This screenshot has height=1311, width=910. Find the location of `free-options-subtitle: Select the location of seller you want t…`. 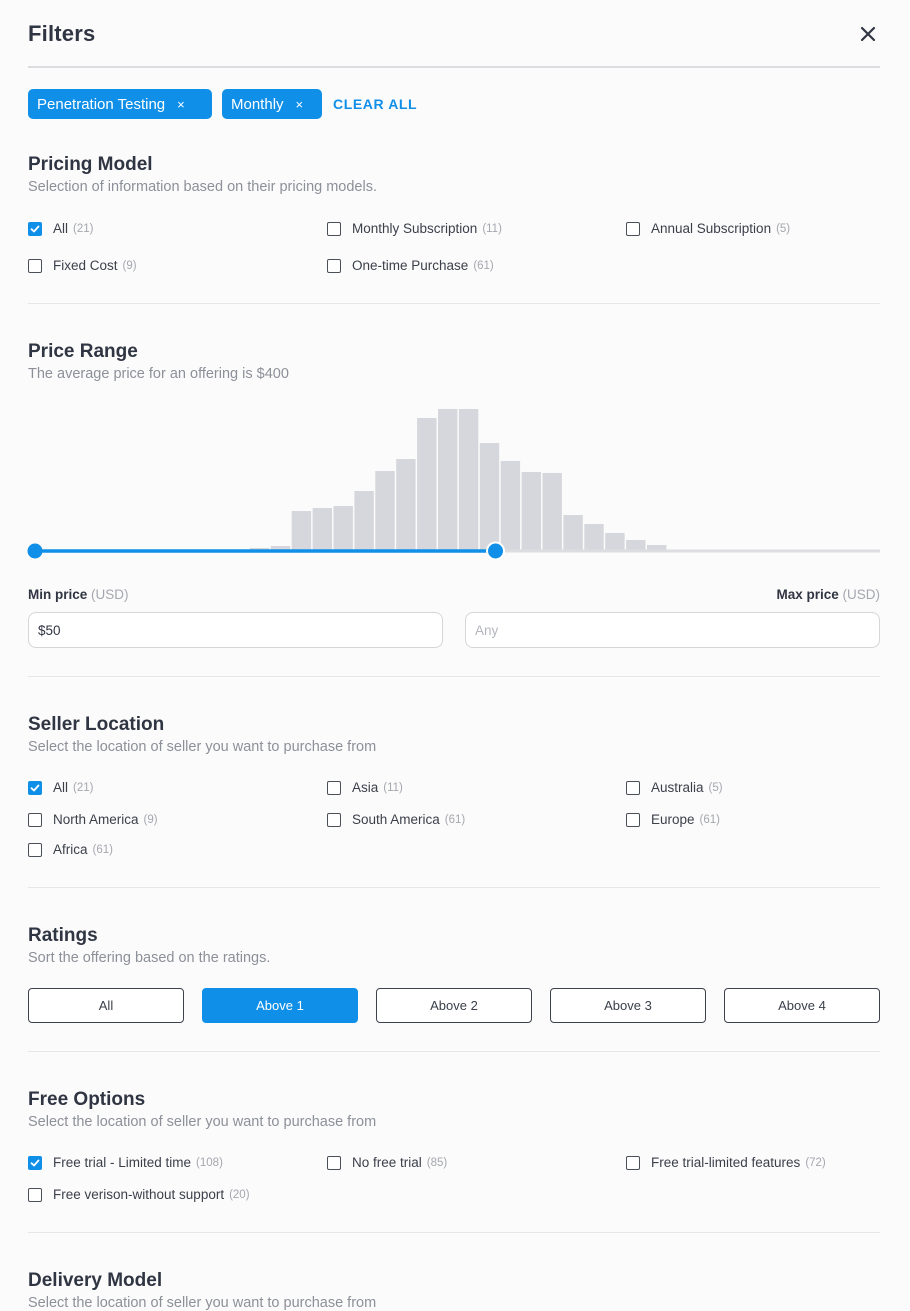

free-options-subtitle: Select the location of seller you want t… is located at coordinates (202, 1122).